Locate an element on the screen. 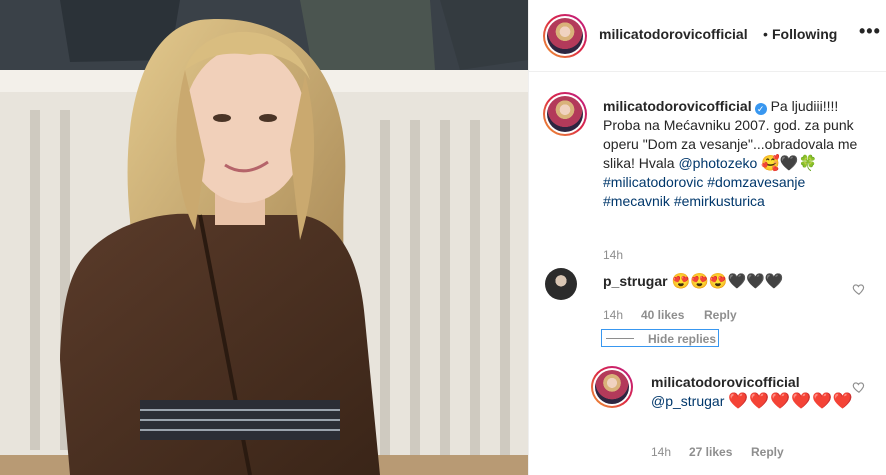 This screenshot has height=475, width=886. reply-likes: 27 likes is located at coordinates (710, 452).